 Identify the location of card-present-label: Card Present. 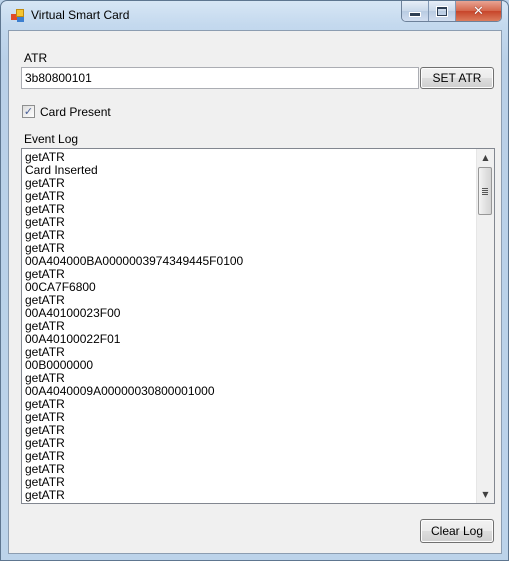
(75, 112).